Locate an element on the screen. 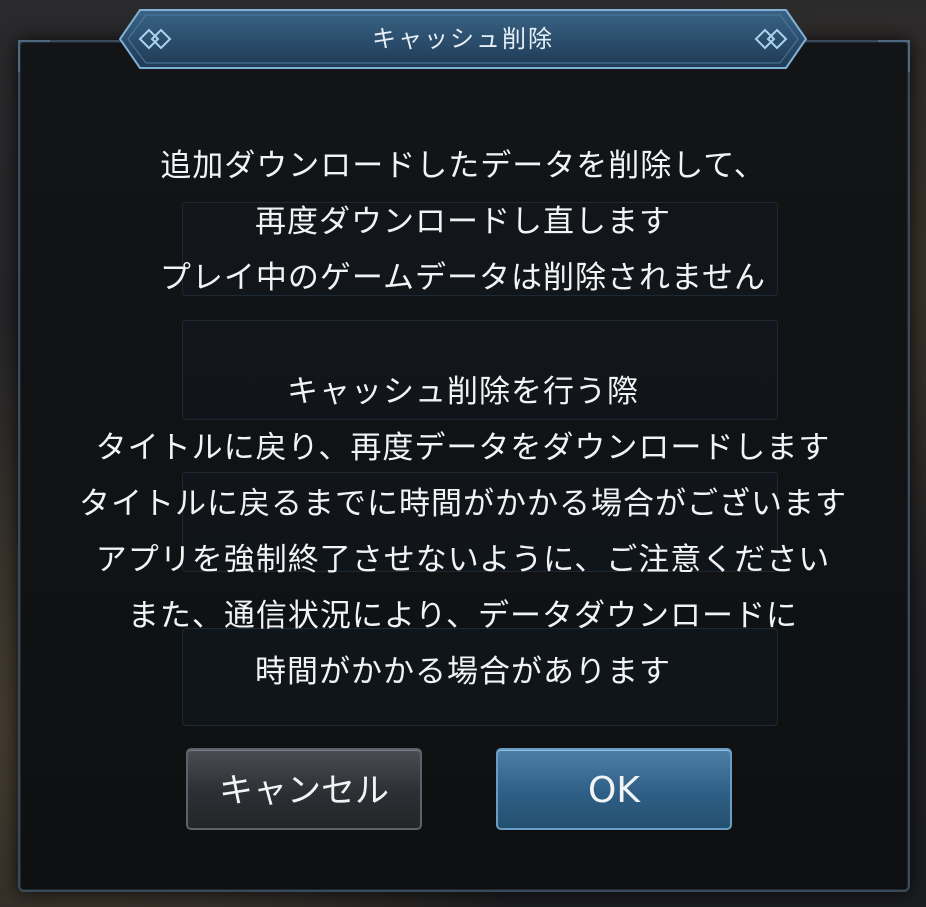 Image resolution: width=926 pixels, height=907 pixels. message-line: 追加ダウンロードしたデータを削除して、 is located at coordinates (463, 166).